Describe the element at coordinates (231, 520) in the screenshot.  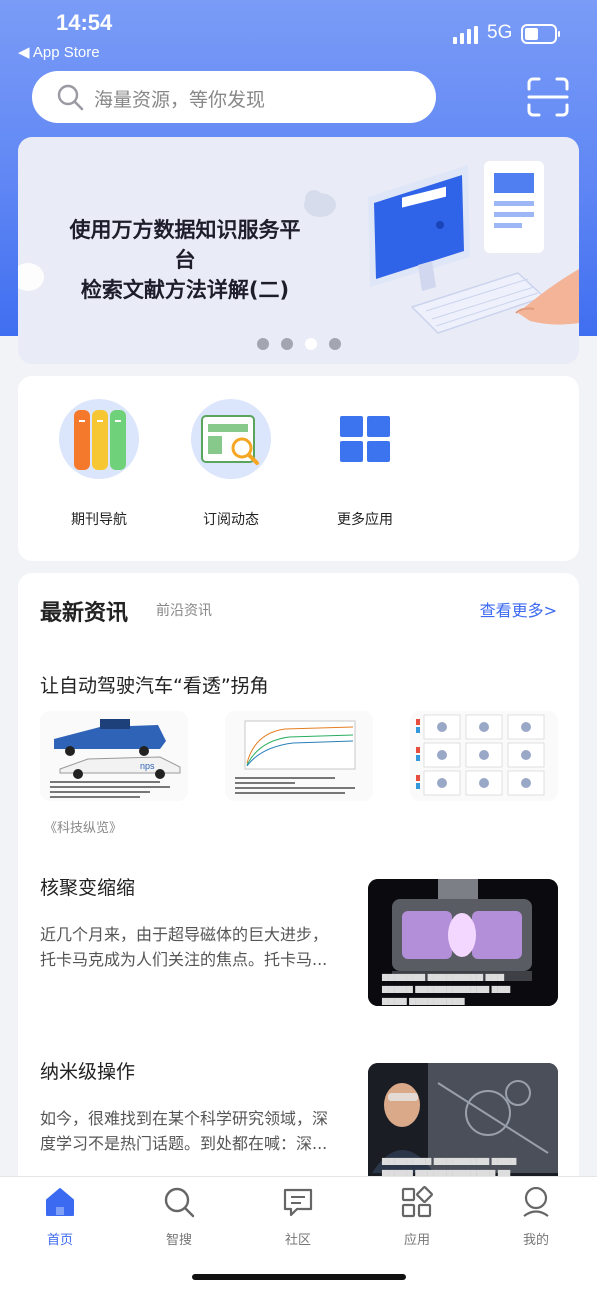
I see `app-label: 订阅动态` at that location.